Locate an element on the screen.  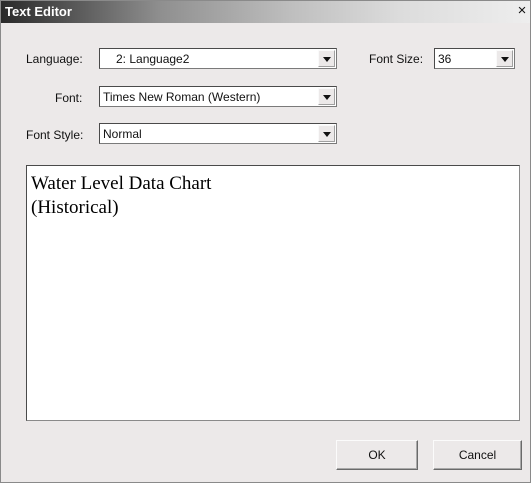
font-style-value: Normal is located at coordinates (122, 134).